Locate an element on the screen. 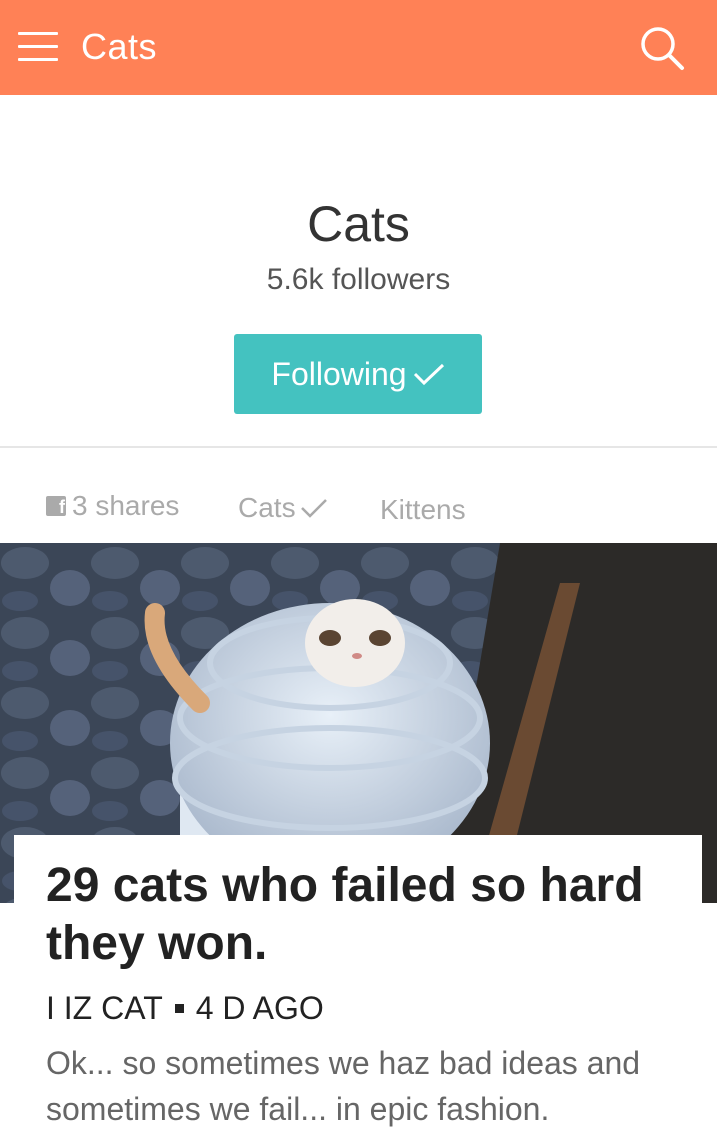  article-age: 4 D AGO is located at coordinates (259, 1008).